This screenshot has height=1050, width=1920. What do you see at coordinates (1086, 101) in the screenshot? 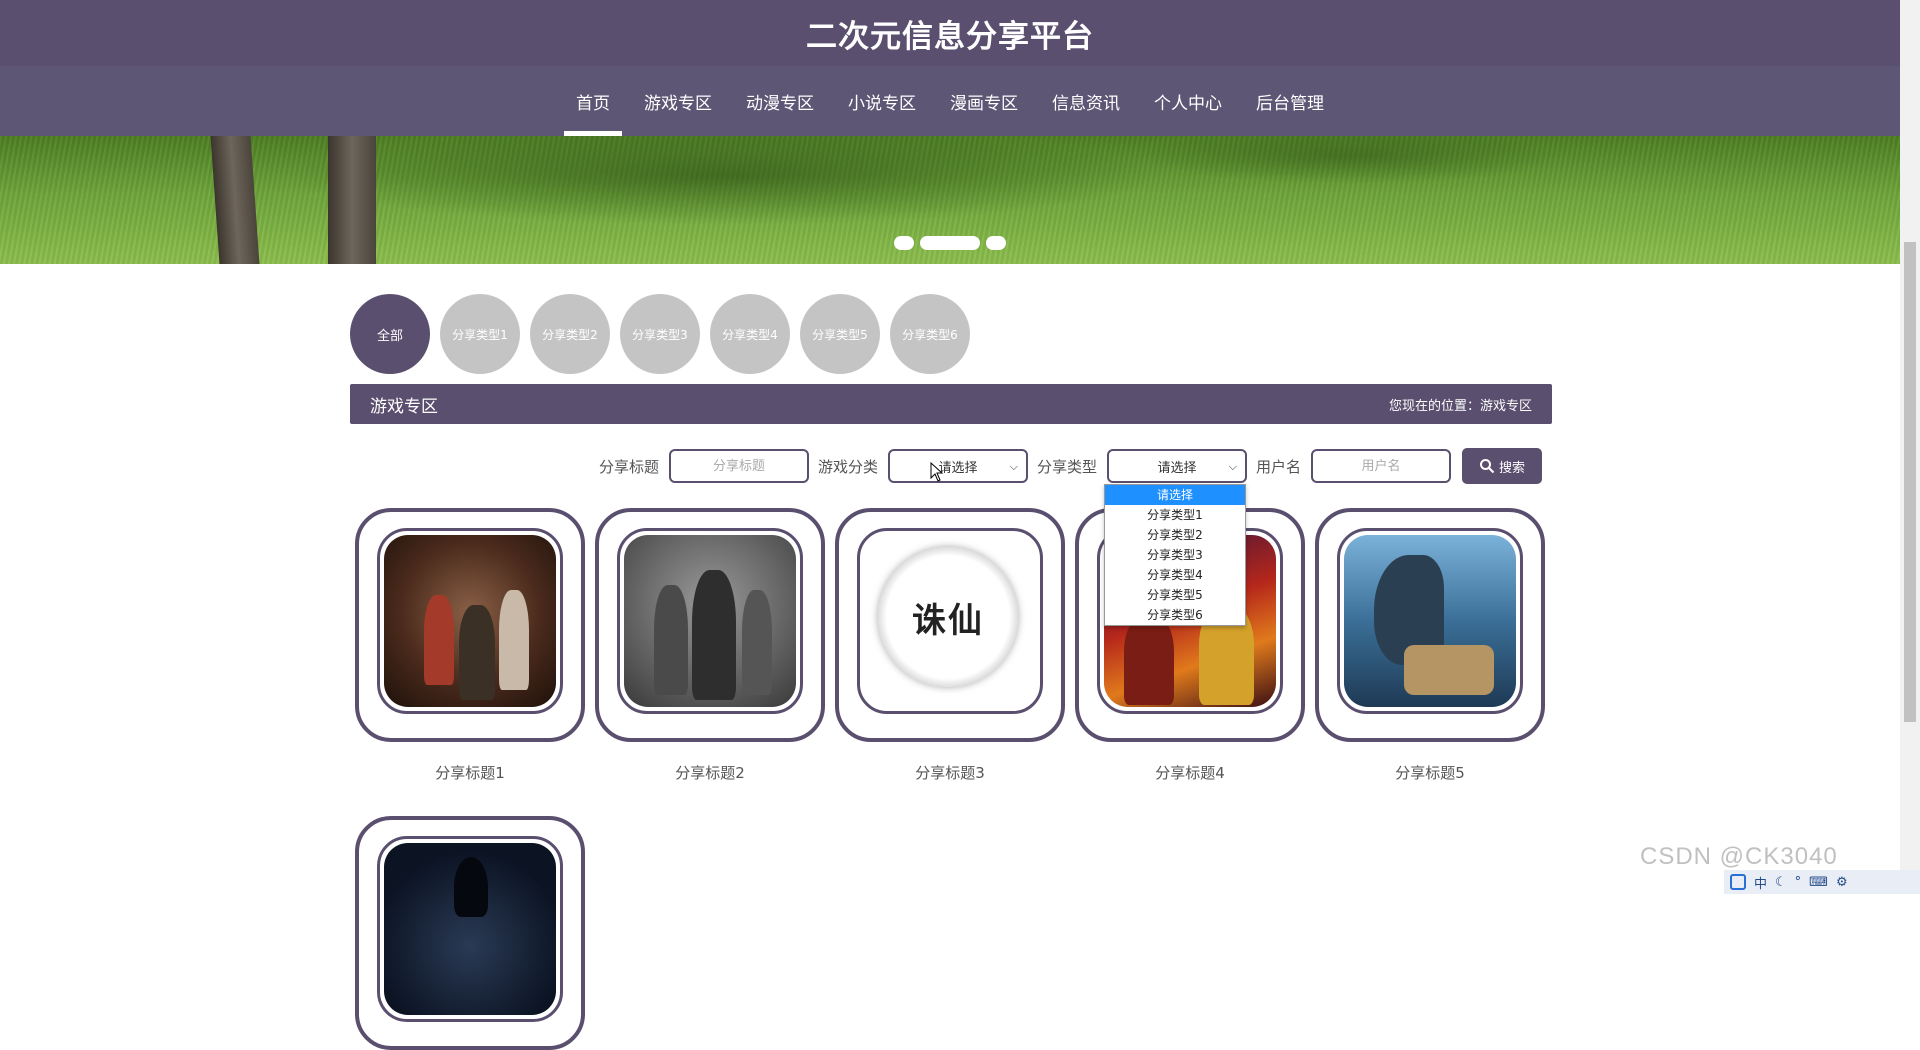
I see `nav-item-news: 信息资讯` at bounding box center [1086, 101].